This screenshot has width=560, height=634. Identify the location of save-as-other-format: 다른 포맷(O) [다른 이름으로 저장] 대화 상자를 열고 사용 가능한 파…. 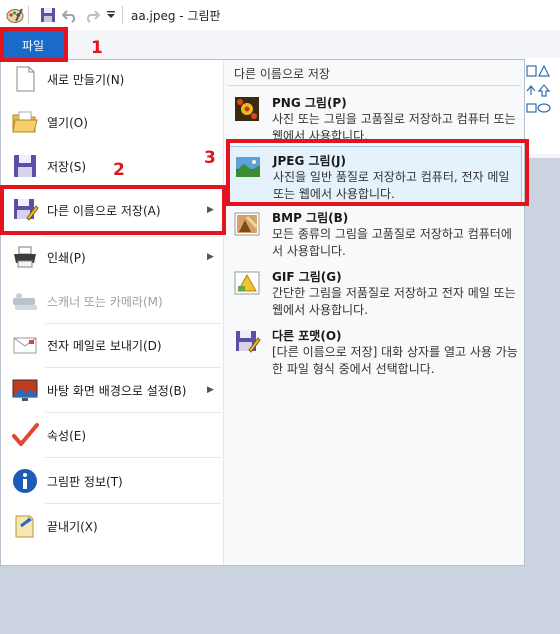
(375, 351).